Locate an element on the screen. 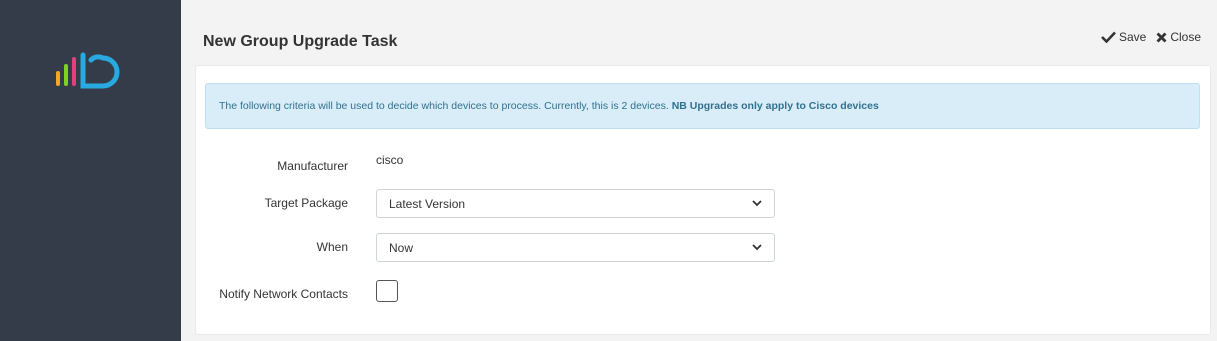  app-logo is located at coordinates (90, 71).